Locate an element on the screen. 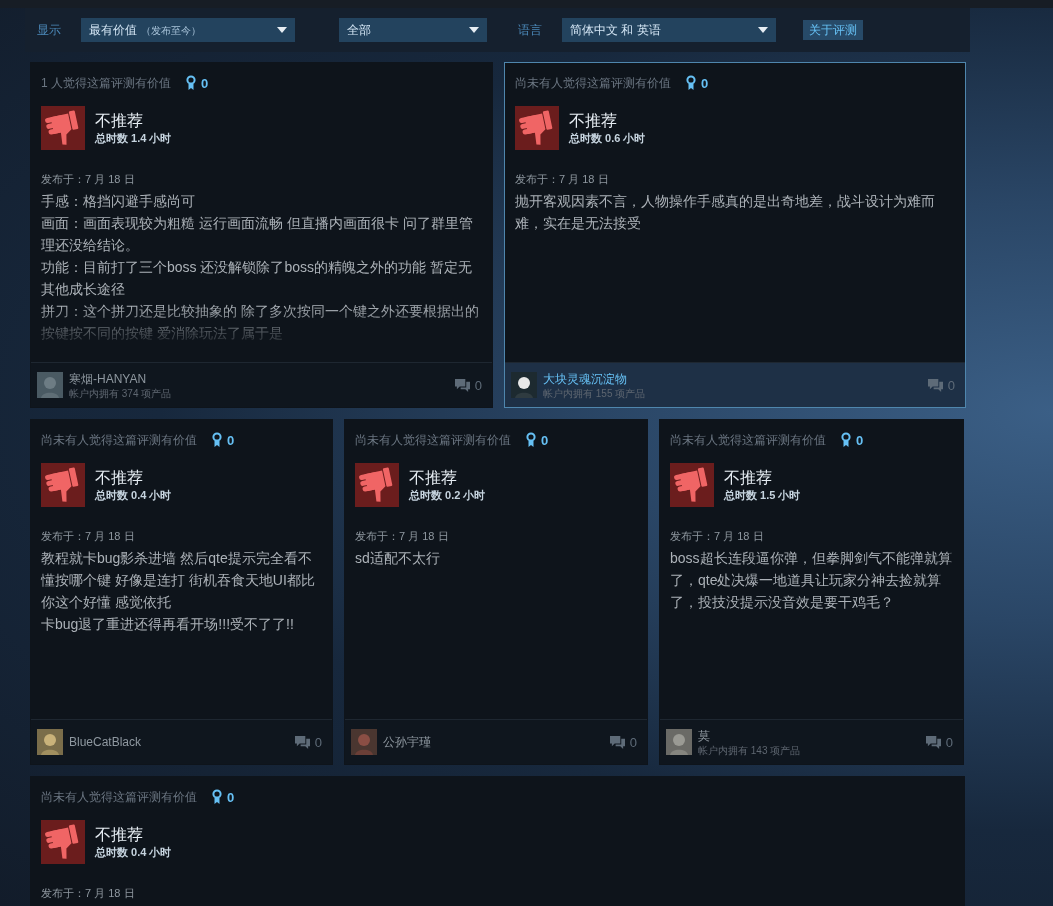 The height and width of the screenshot is (906, 1053). review-text: 功能：目前打了三个boss 还没解锁除了boss的精魄之外的功能 暂定无其他成长途径 is located at coordinates (257, 278).